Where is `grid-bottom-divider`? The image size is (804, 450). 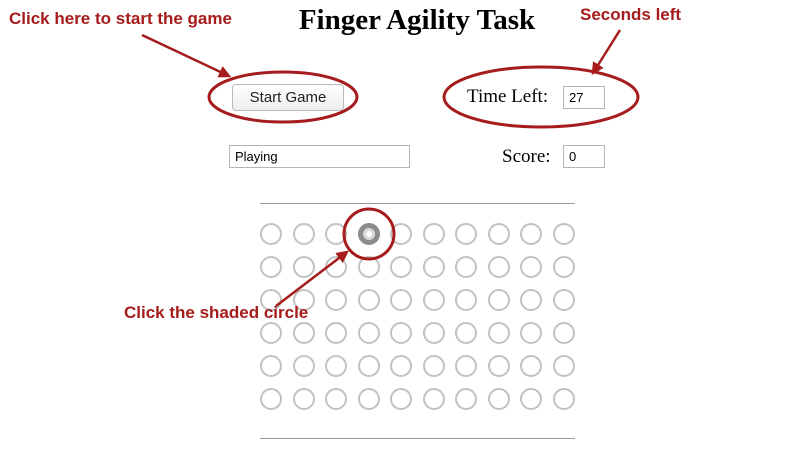
grid-bottom-divider is located at coordinates (417, 438).